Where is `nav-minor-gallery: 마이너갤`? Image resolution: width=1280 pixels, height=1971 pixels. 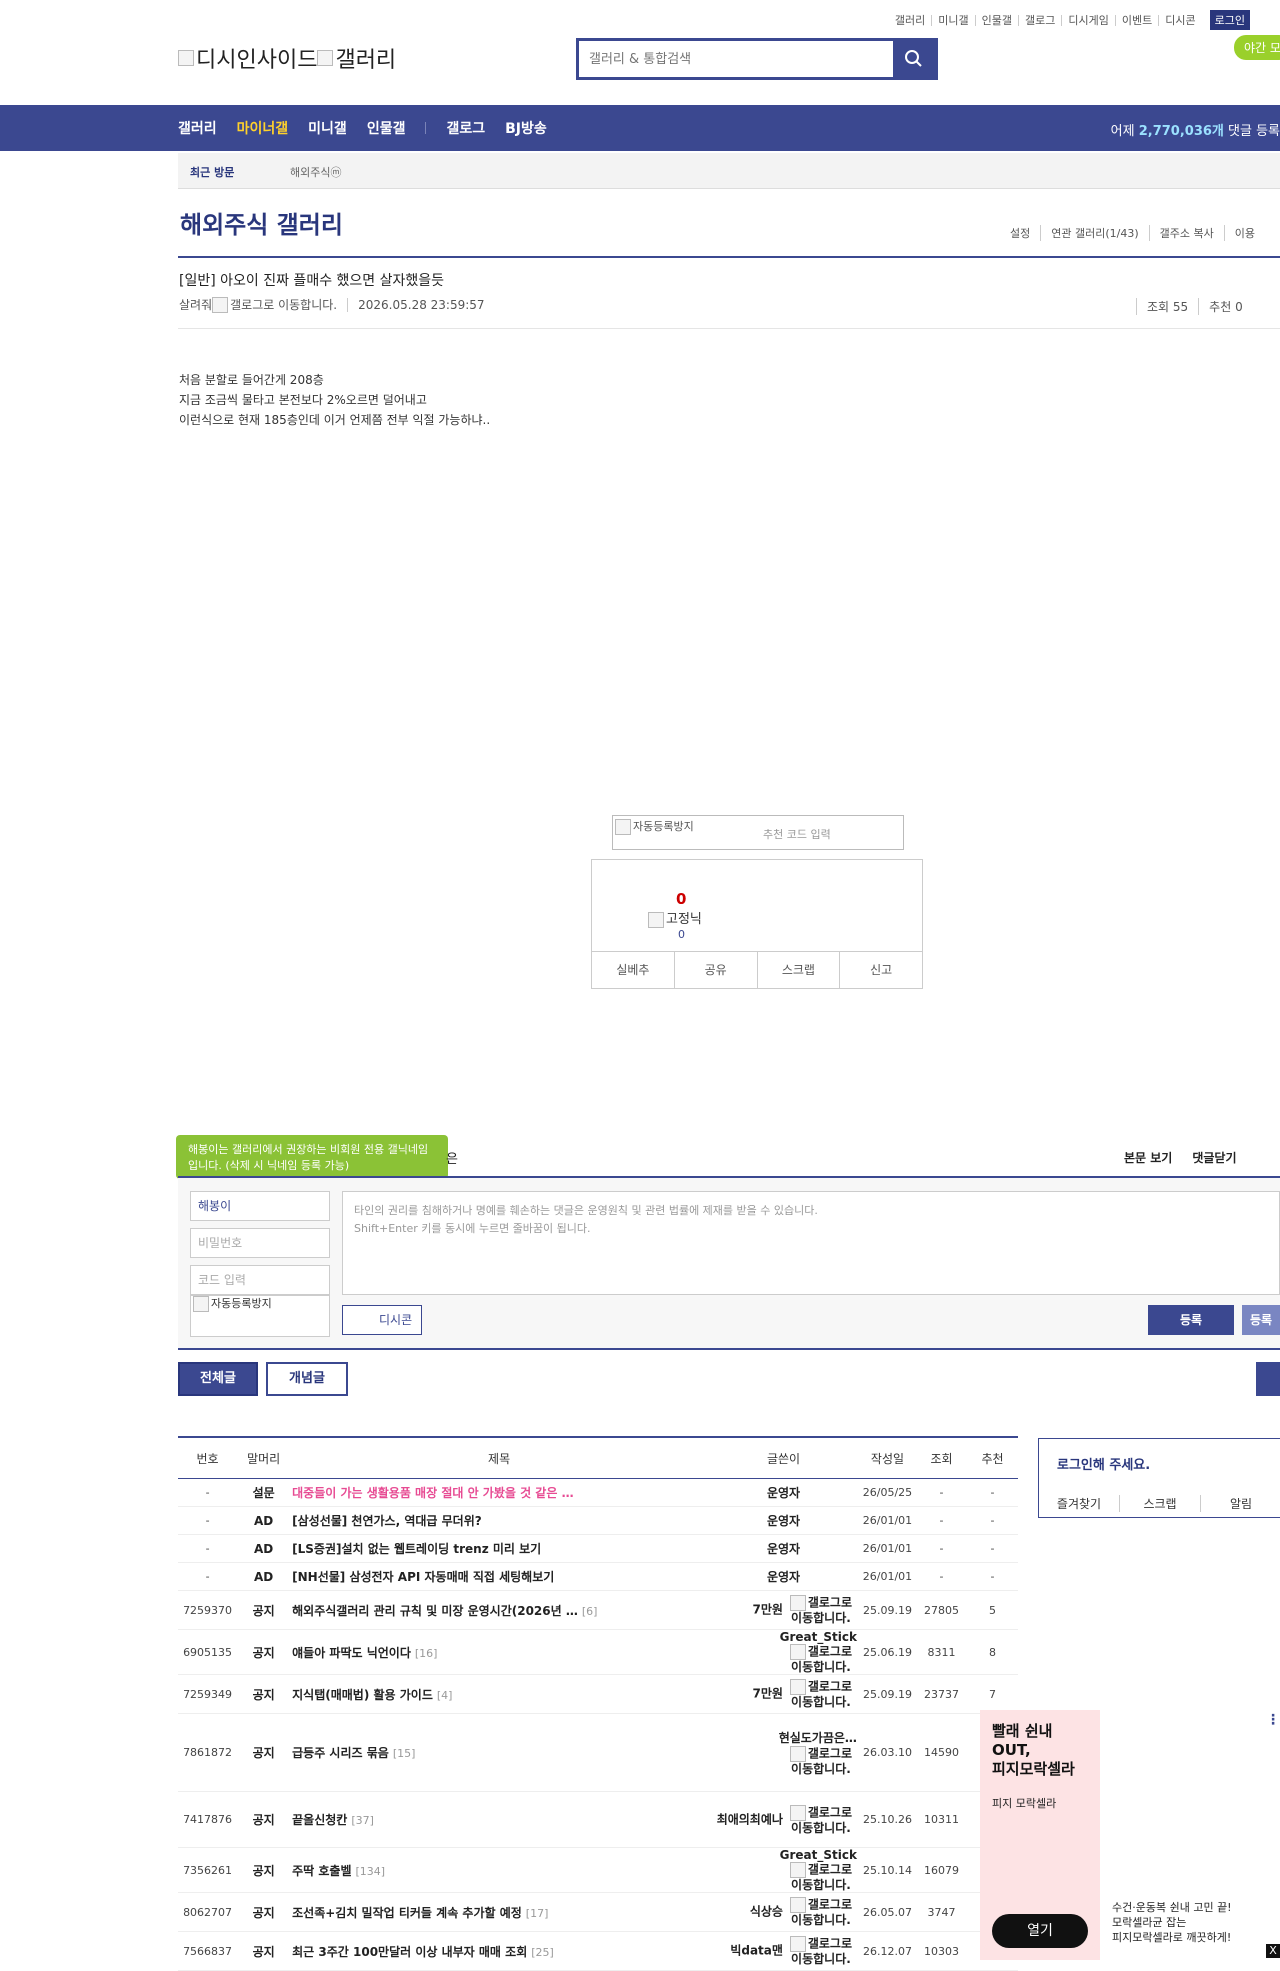
nav-minor-gallery: 마이너갤 is located at coordinates (263, 128).